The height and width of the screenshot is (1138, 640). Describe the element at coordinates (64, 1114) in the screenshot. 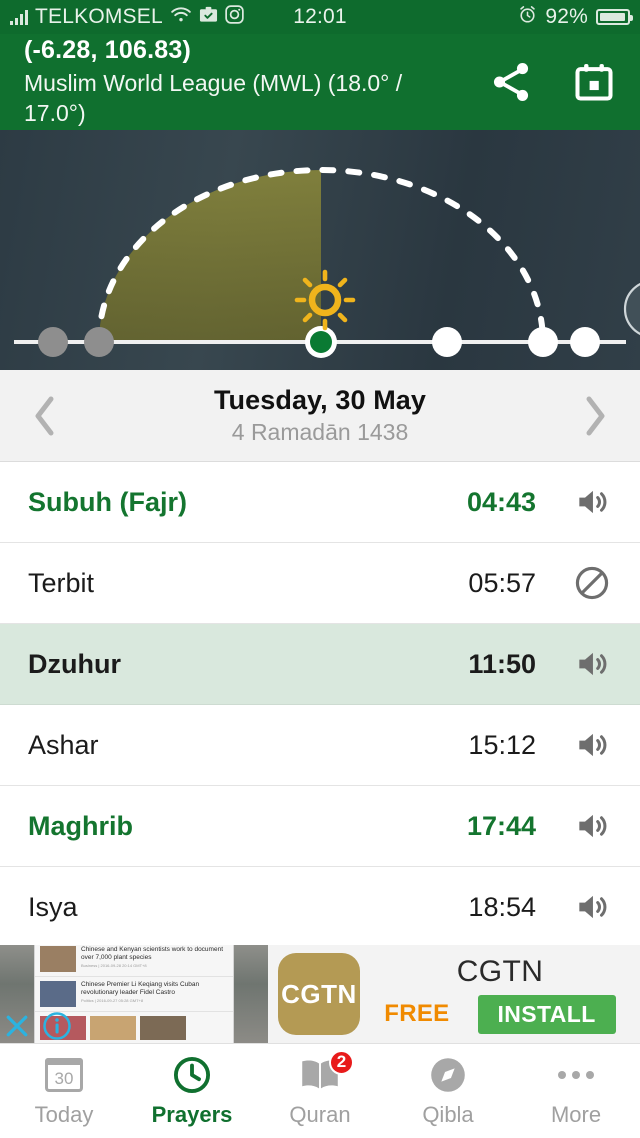

I see `nav-label: Today` at that location.